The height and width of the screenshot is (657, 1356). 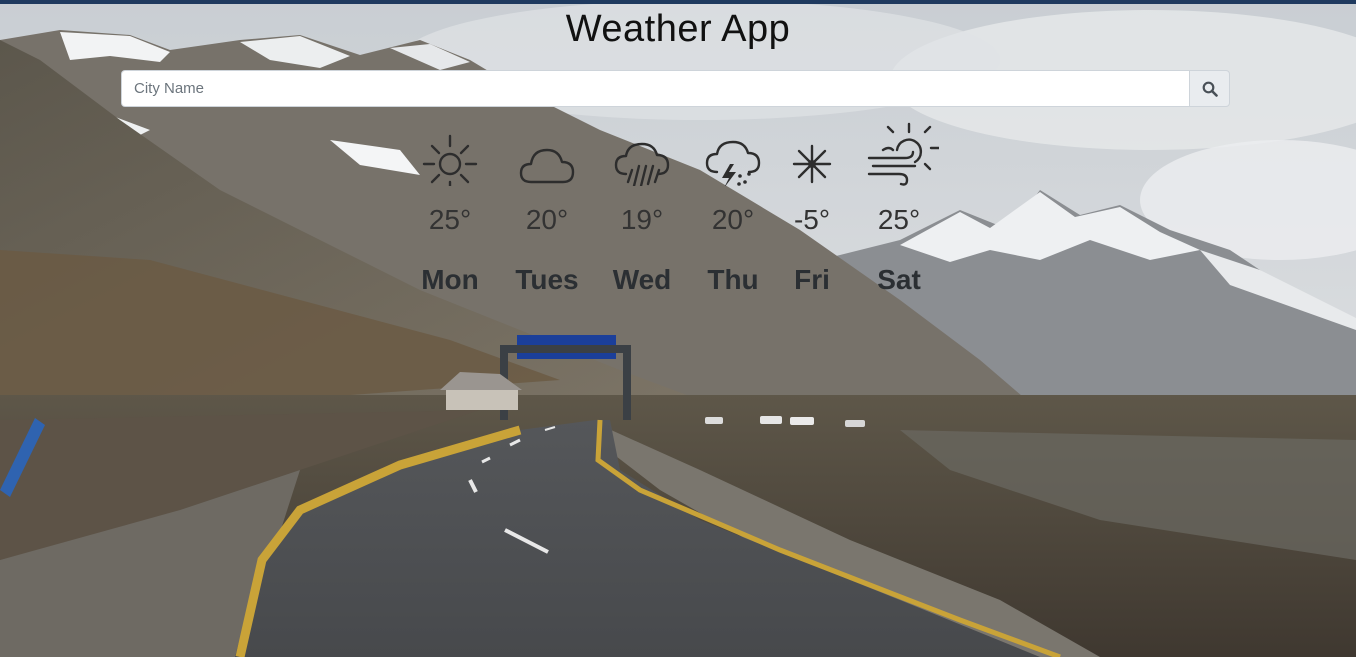 I want to click on sun-icon, so click(x=450, y=160).